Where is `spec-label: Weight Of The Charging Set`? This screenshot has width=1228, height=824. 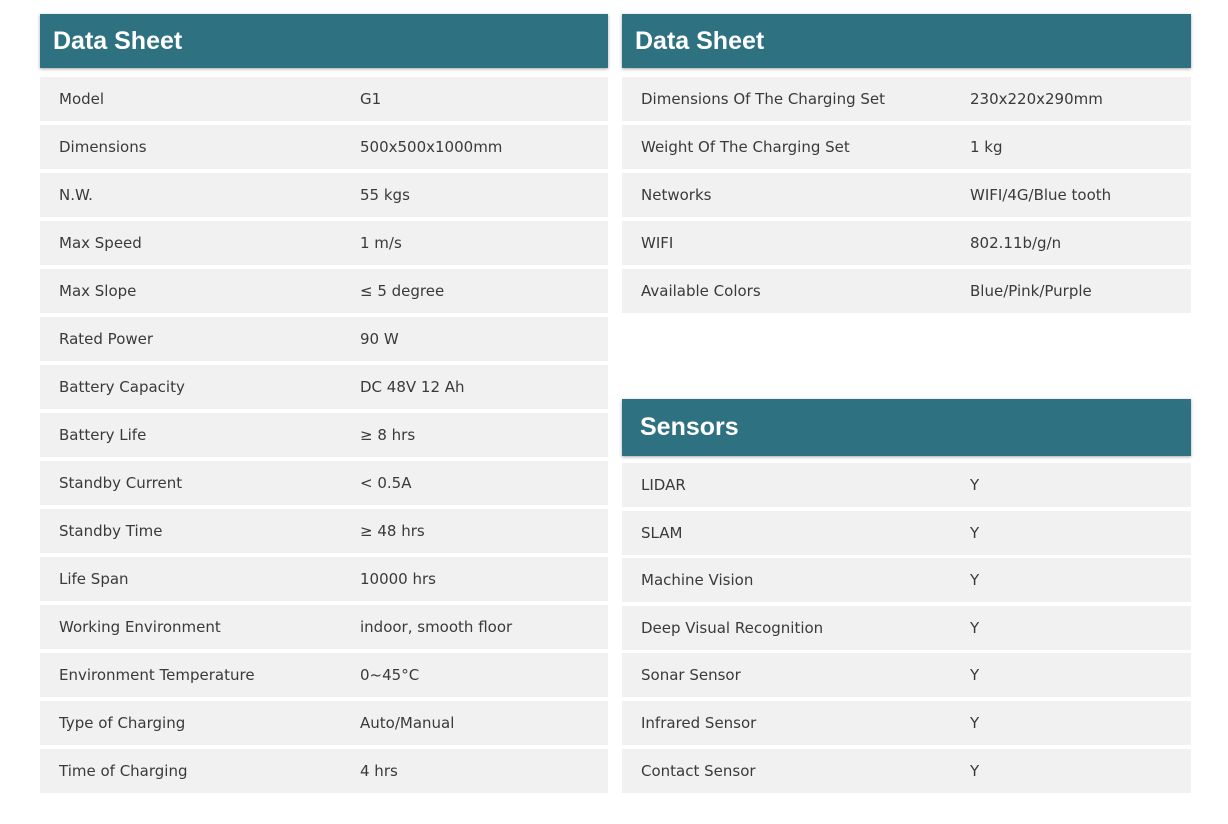 spec-label: Weight Of The Charging Set is located at coordinates (745, 147).